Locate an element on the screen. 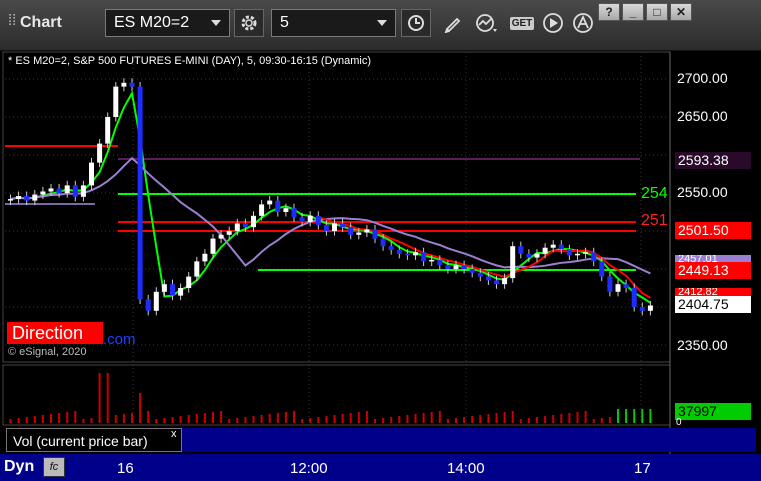  toolbar: ⁞⁞ Chart ES M20=2 5 GET ? _ □ ✕ is located at coordinates (380, 25).